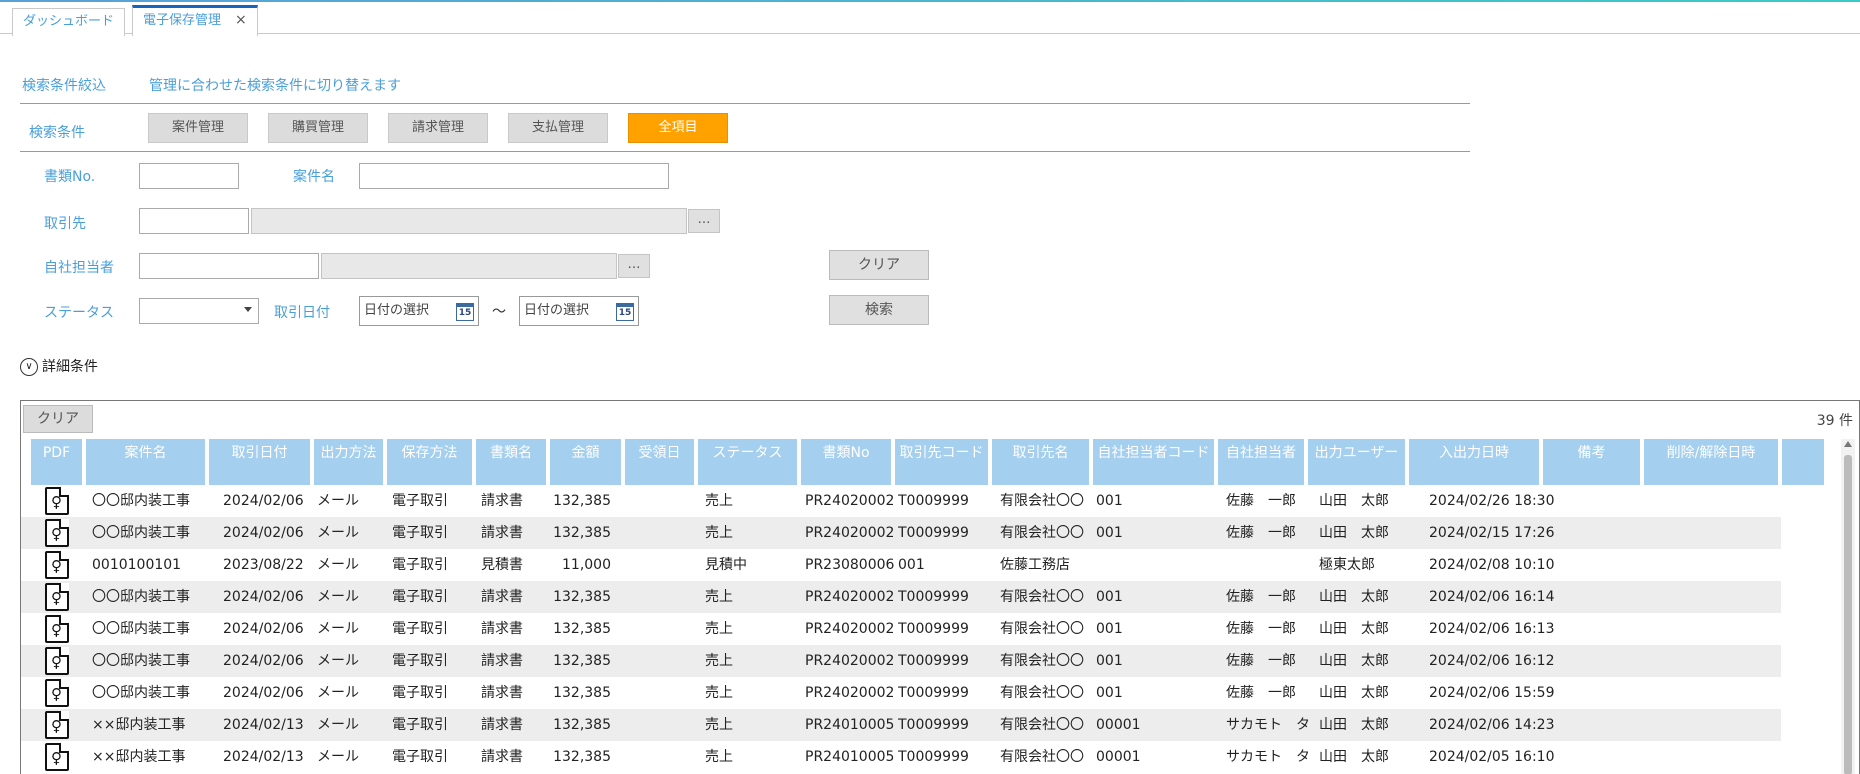 Image resolution: width=1860 pixels, height=774 pixels. I want to click on column-header: 保存方法, so click(430, 462).